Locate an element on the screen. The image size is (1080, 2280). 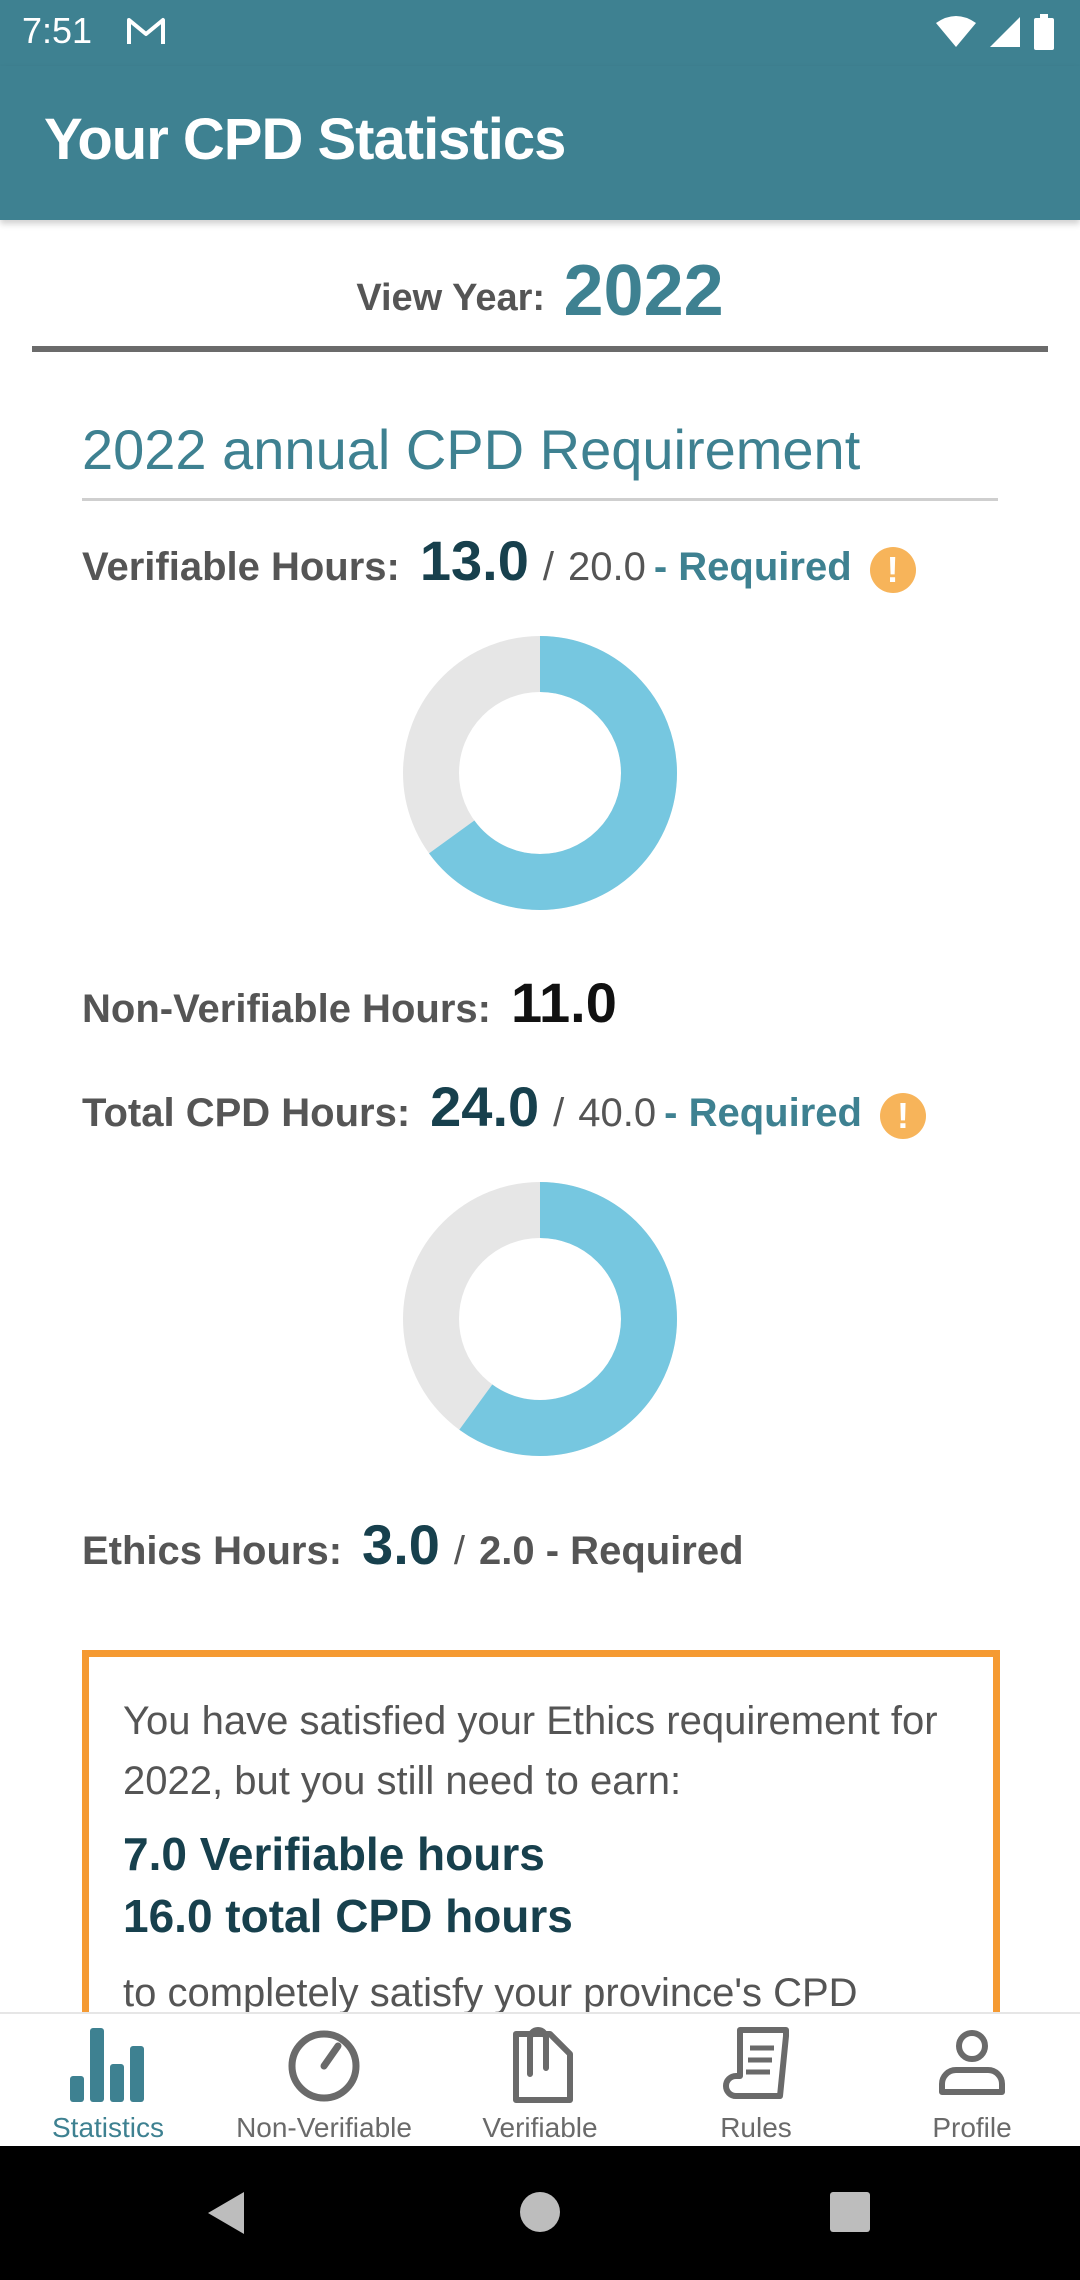
view-year-label: View Year: is located at coordinates (451, 298).